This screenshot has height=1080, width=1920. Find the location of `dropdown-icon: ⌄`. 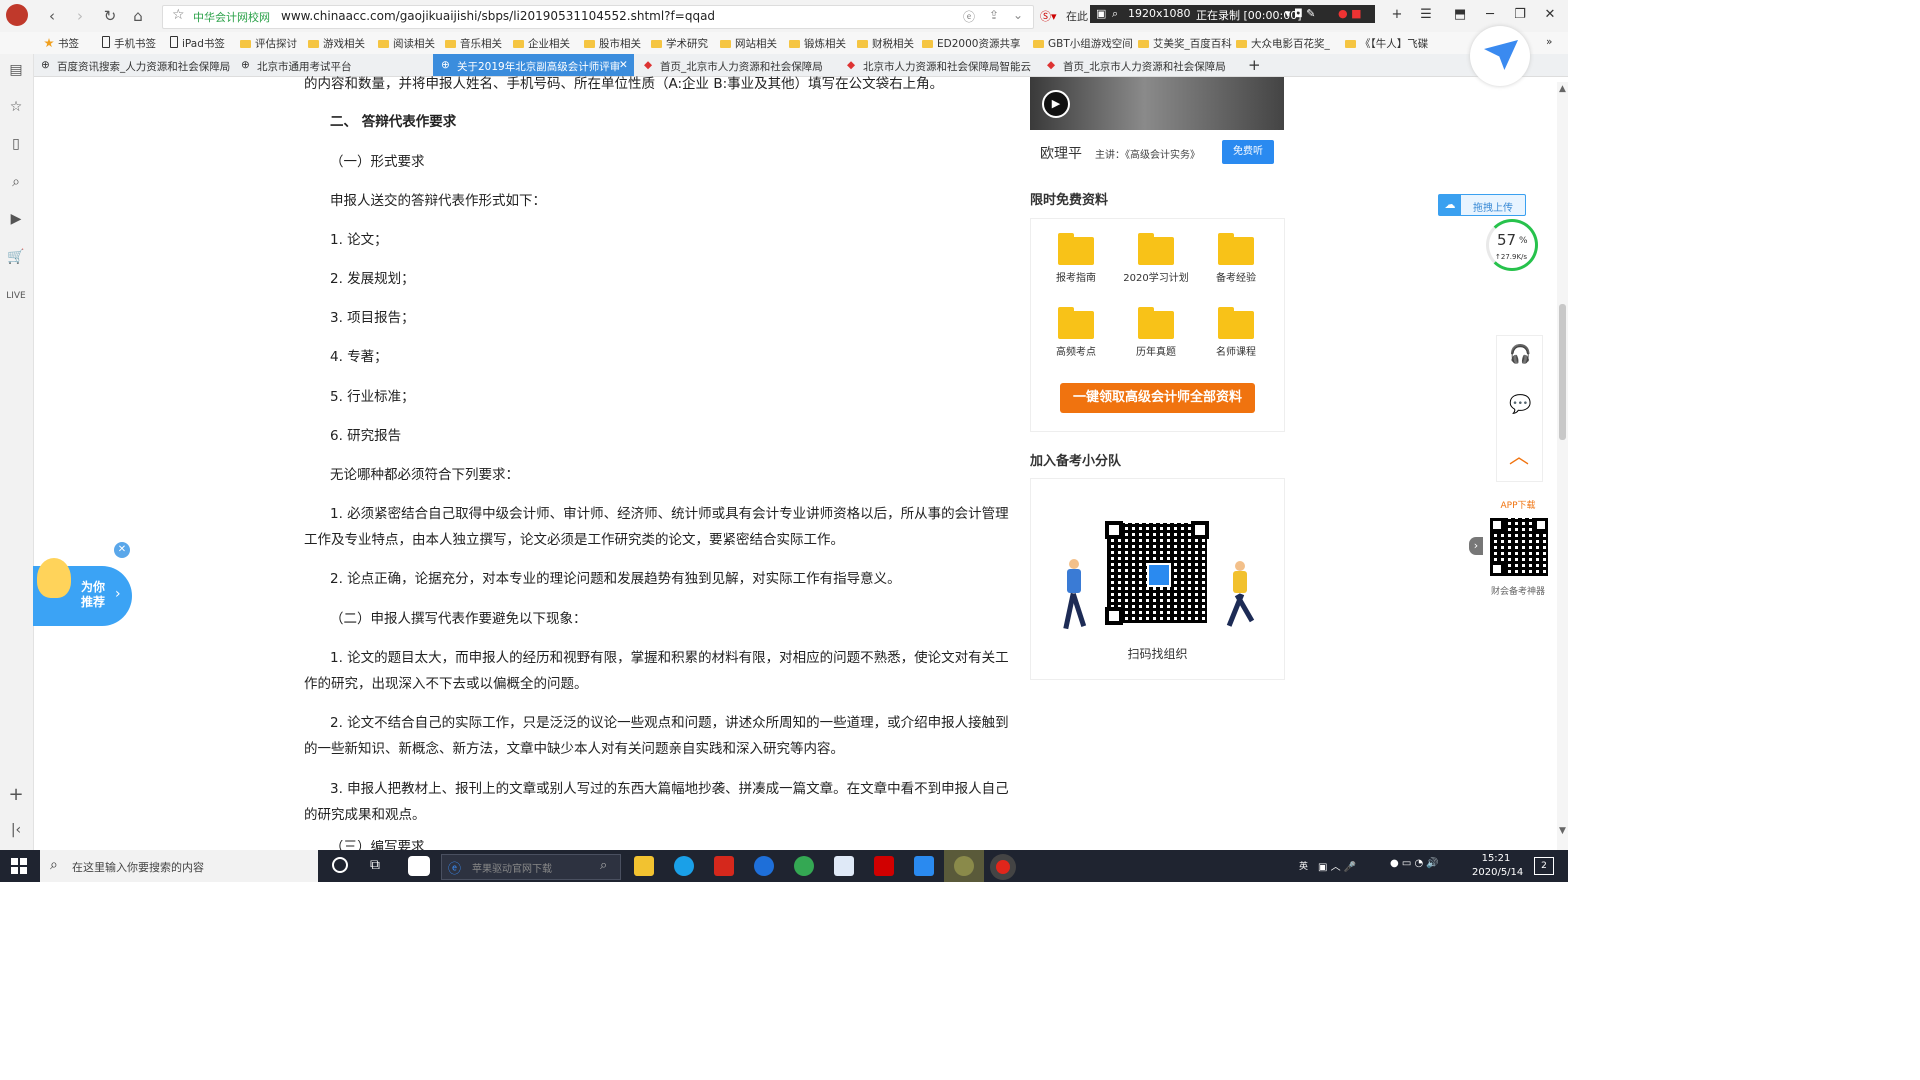

dropdown-icon: ⌄ is located at coordinates (1018, 15).